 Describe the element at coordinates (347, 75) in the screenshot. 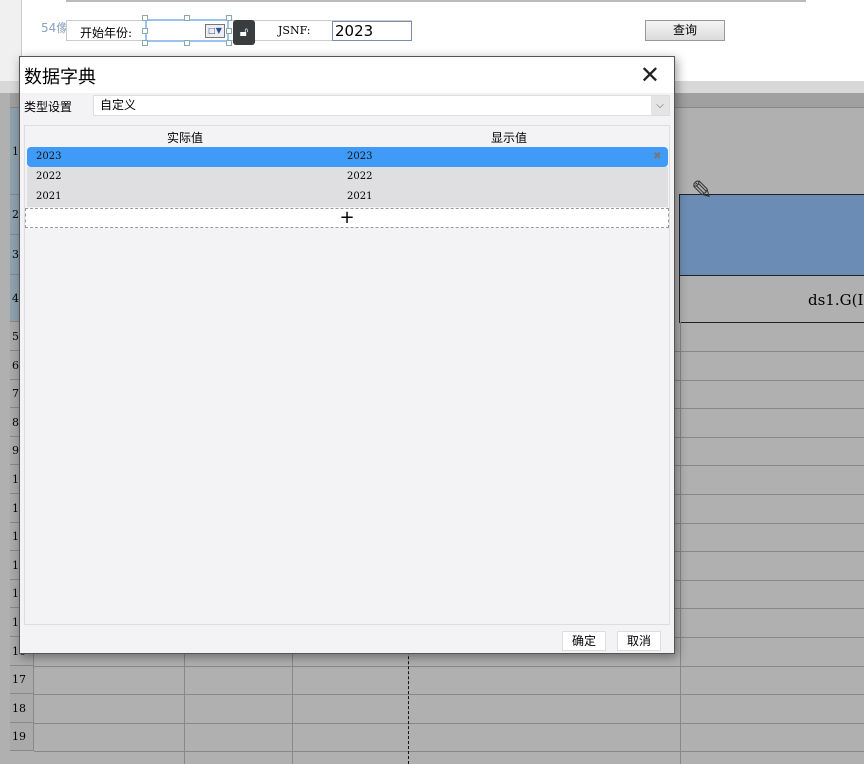

I see `dialog-titlebar` at that location.